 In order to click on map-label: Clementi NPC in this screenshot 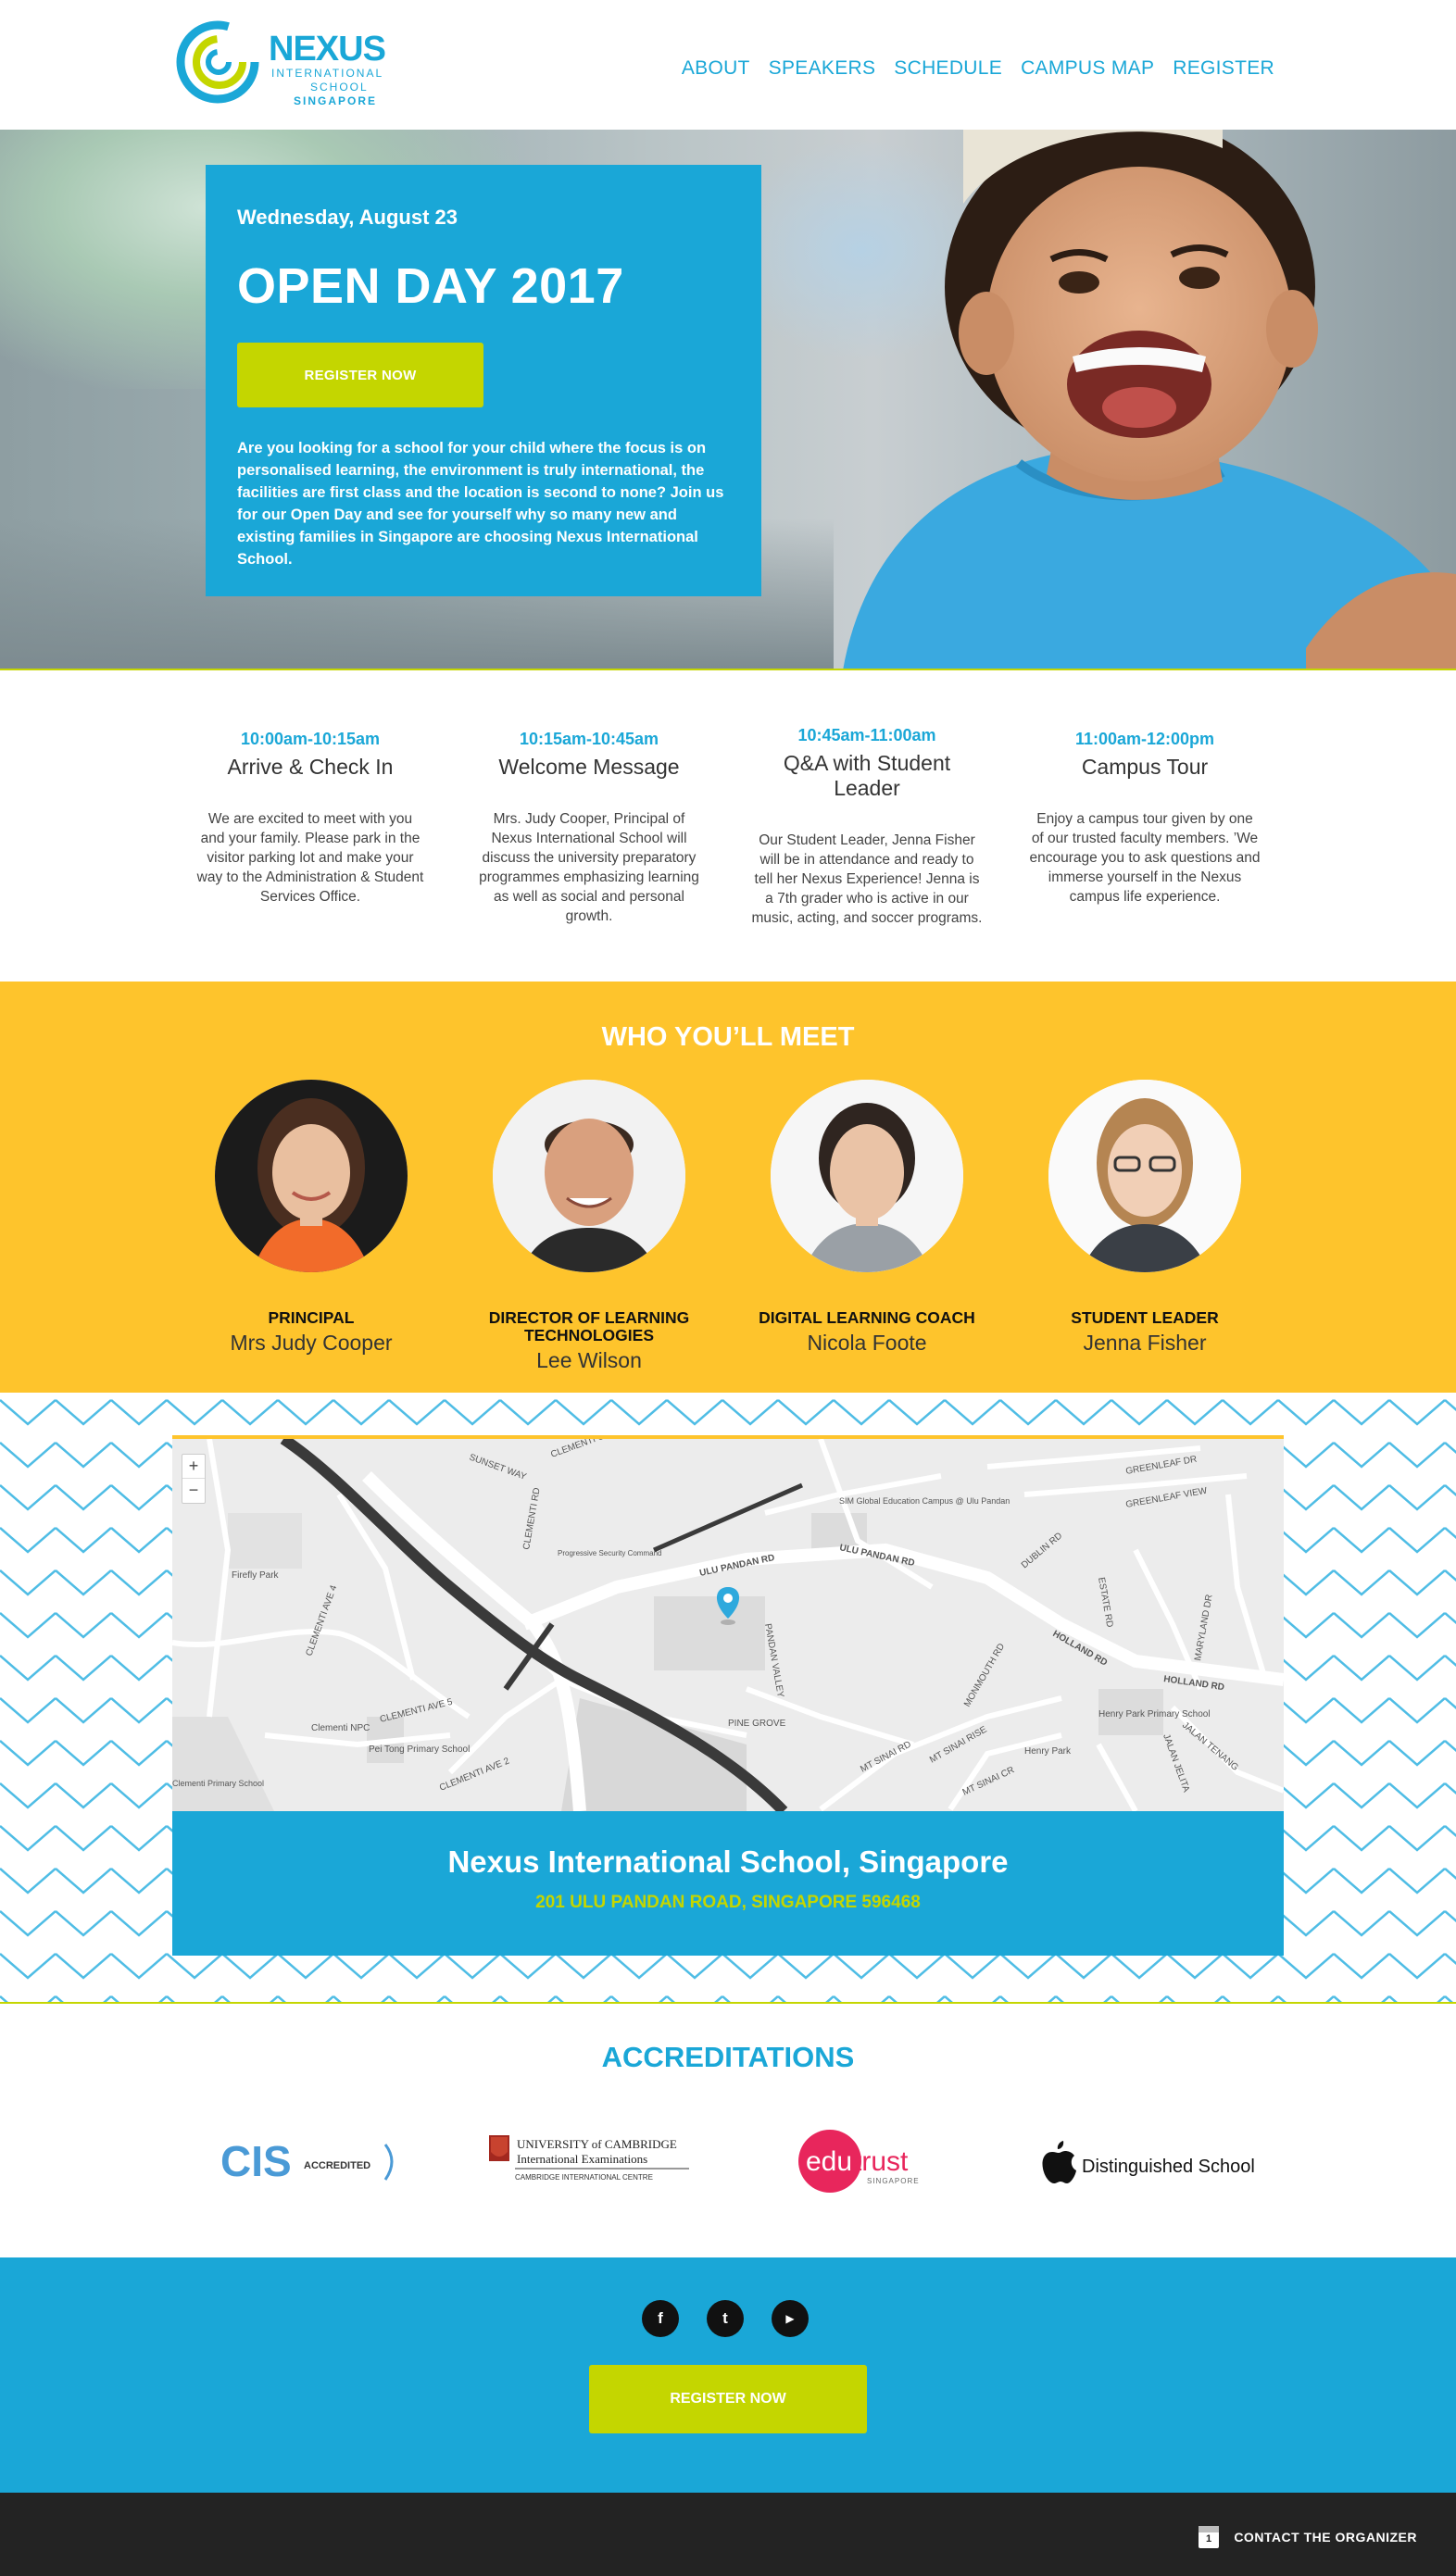, I will do `click(340, 1728)`.